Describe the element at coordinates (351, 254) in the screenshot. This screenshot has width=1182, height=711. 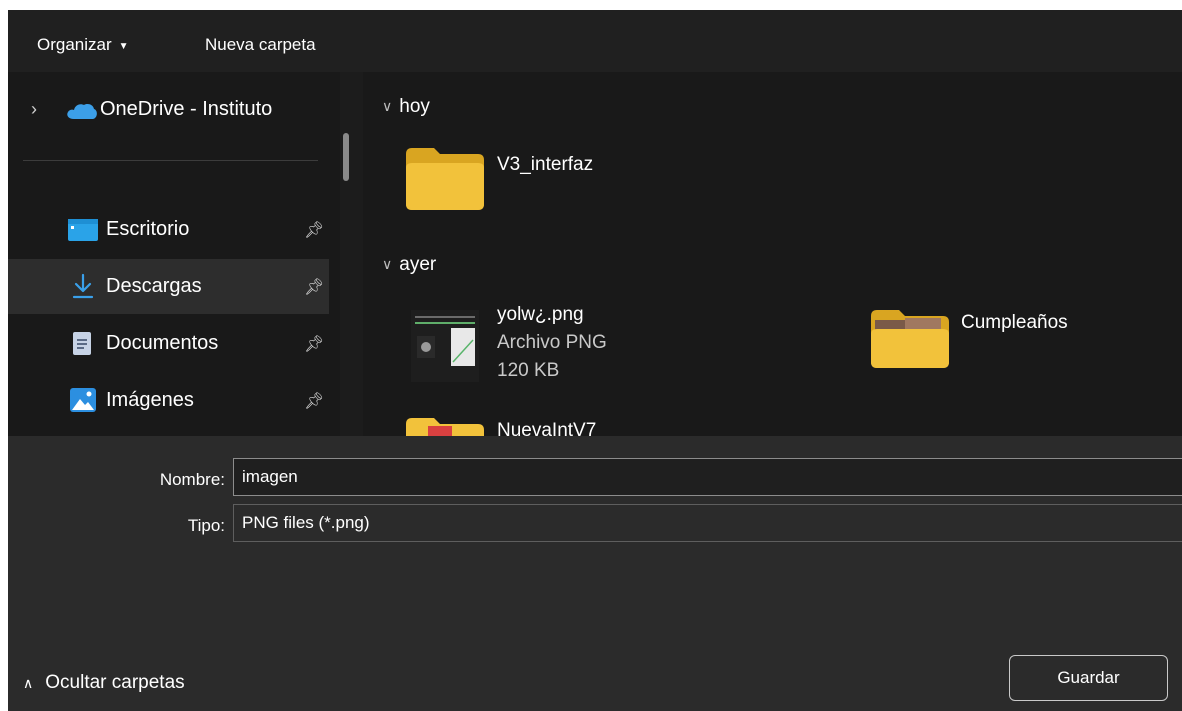
I see `sidebar-scrollbar` at that location.